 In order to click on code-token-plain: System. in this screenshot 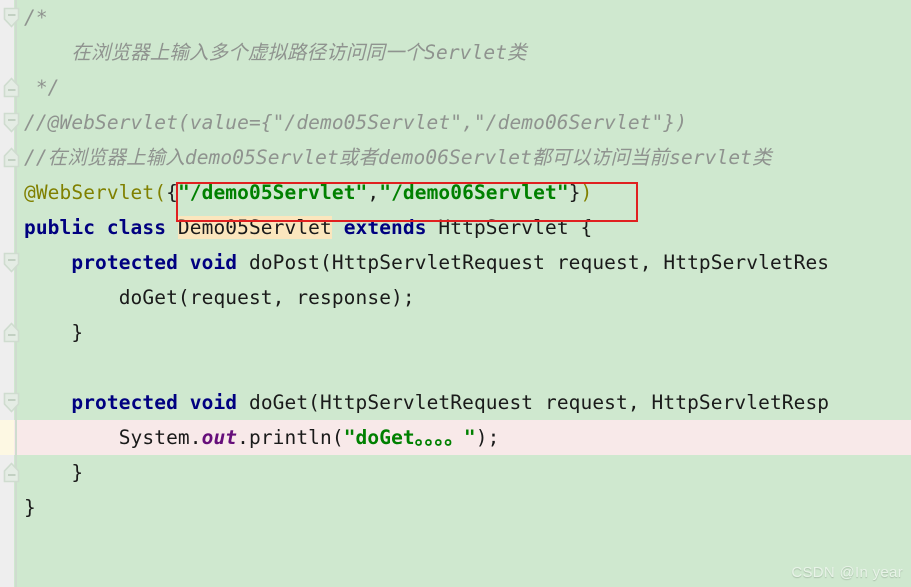, I will do `click(113, 437)`.